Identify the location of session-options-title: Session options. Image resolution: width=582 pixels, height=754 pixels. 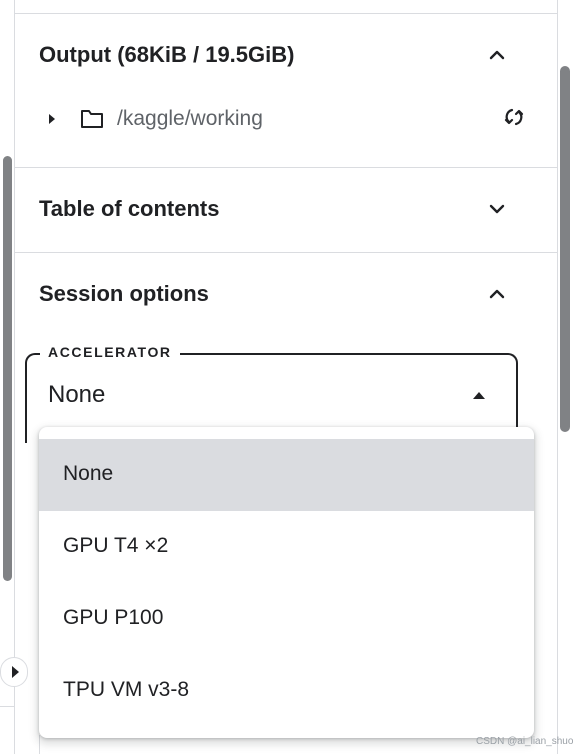
(124, 294).